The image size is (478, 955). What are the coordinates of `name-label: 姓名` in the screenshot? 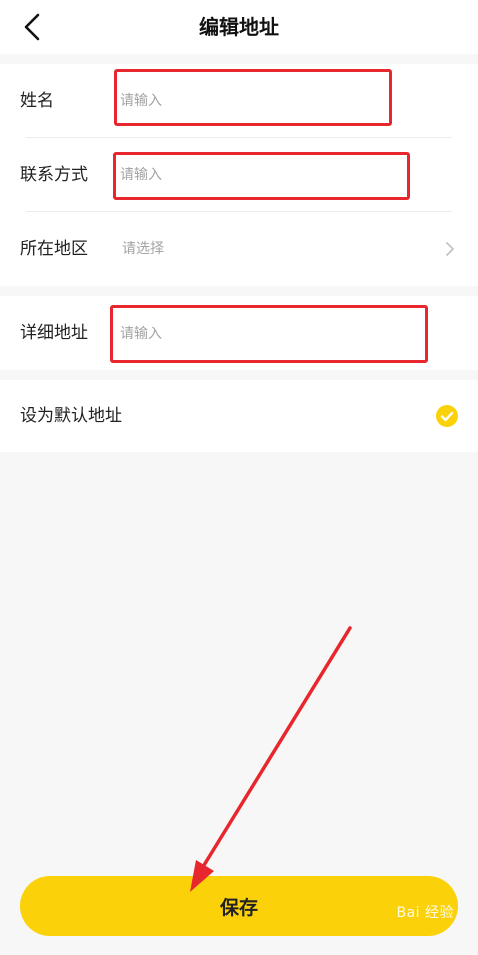 It's located at (37, 101).